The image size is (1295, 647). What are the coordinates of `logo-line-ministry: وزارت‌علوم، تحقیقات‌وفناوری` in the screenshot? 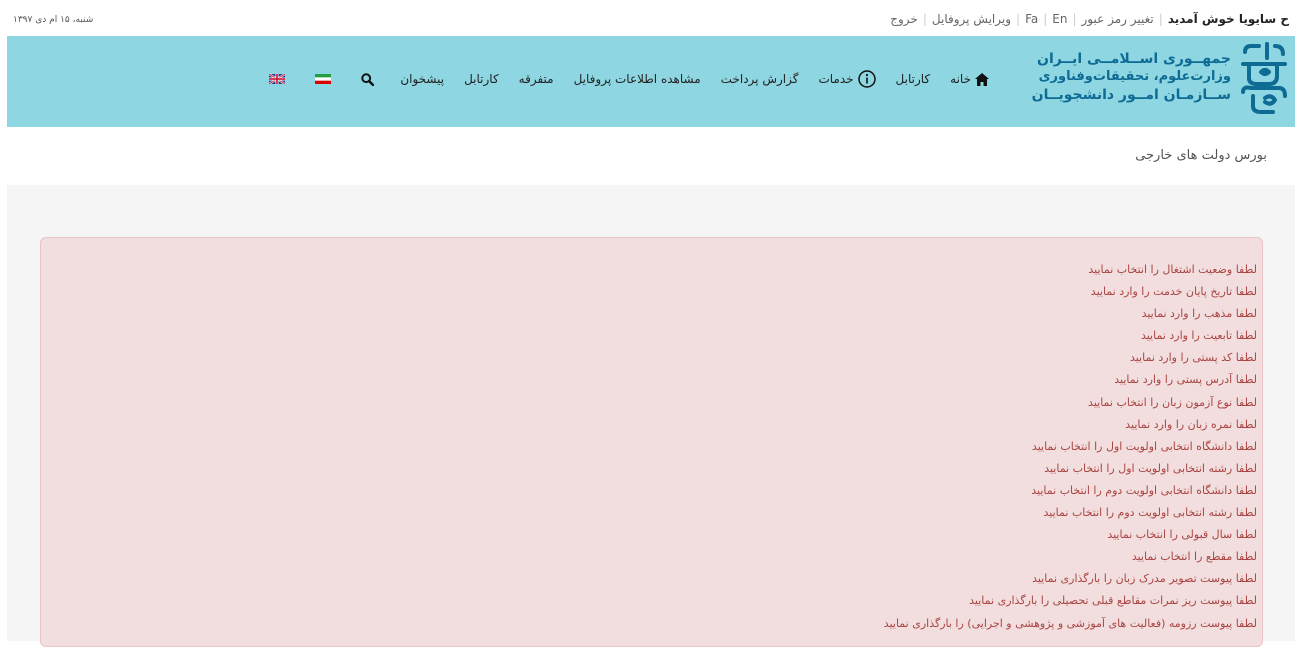 It's located at (1134, 76).